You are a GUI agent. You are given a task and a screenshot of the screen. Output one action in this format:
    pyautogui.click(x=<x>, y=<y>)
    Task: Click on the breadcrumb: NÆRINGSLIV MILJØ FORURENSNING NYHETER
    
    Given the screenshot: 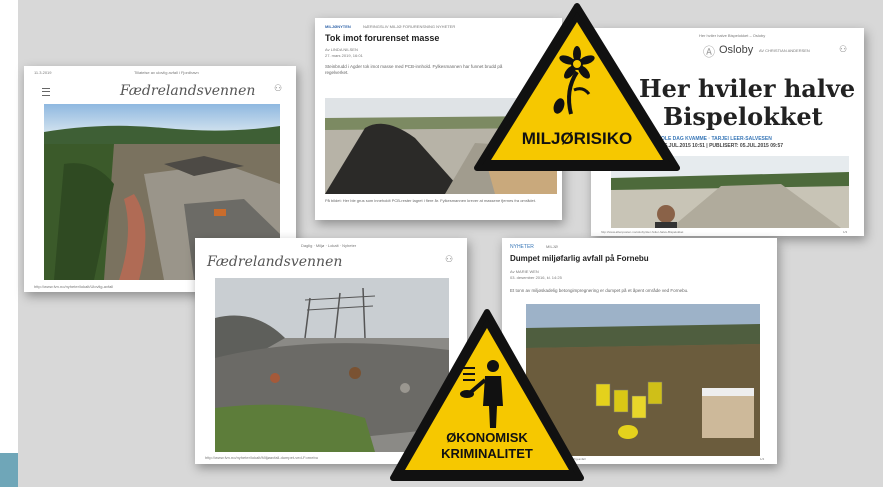 What is the action you would take?
    pyautogui.click(x=409, y=26)
    